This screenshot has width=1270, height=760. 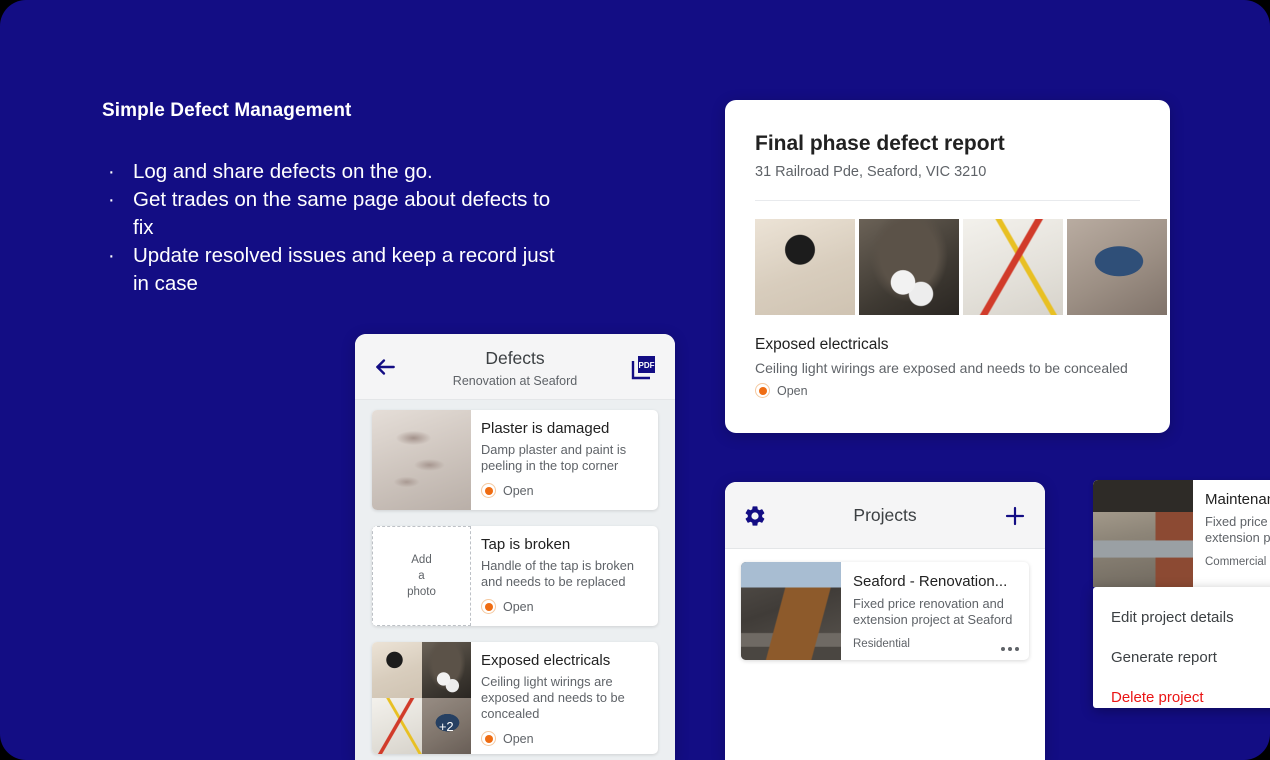 What do you see at coordinates (647, 365) in the screenshot?
I see `svg-text: PDF` at bounding box center [647, 365].